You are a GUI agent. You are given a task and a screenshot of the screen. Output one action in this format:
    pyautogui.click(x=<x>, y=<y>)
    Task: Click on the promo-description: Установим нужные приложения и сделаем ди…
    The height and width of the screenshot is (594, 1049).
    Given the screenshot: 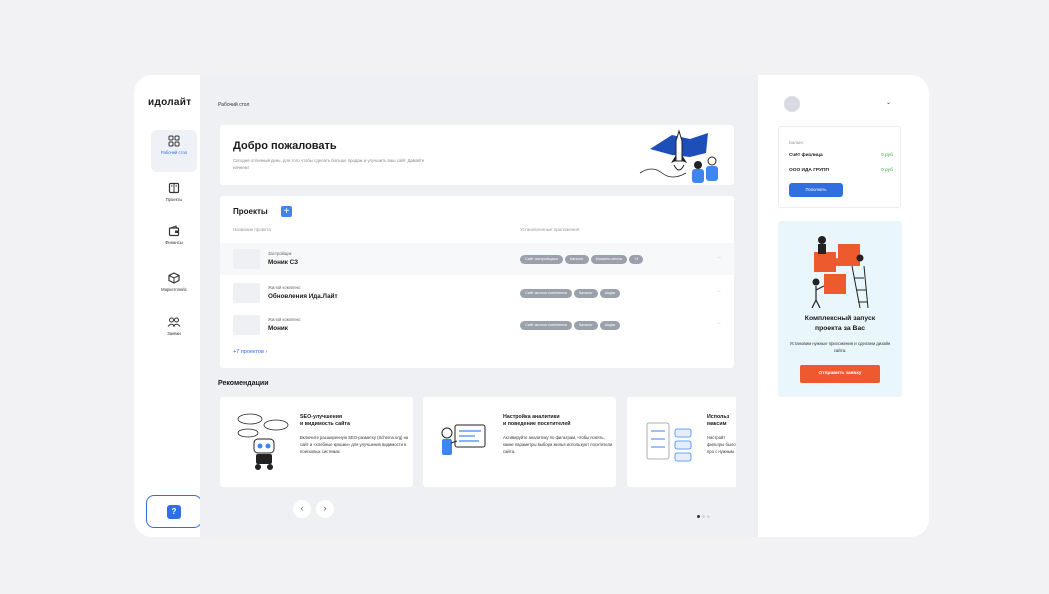 What is the action you would take?
    pyautogui.click(x=840, y=347)
    